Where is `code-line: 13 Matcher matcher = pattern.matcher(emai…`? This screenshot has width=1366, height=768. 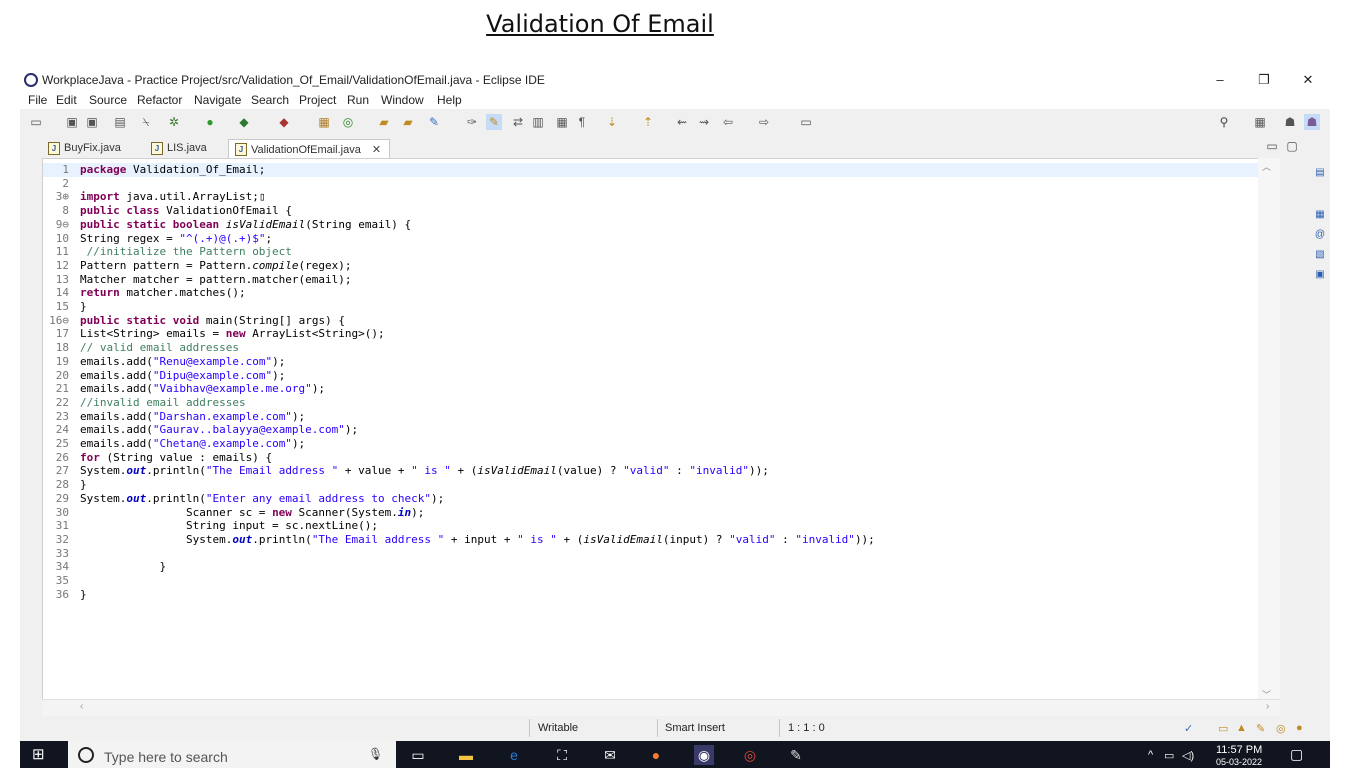 code-line: 13 Matcher matcher = pattern.matcher(emai… is located at coordinates (661, 280).